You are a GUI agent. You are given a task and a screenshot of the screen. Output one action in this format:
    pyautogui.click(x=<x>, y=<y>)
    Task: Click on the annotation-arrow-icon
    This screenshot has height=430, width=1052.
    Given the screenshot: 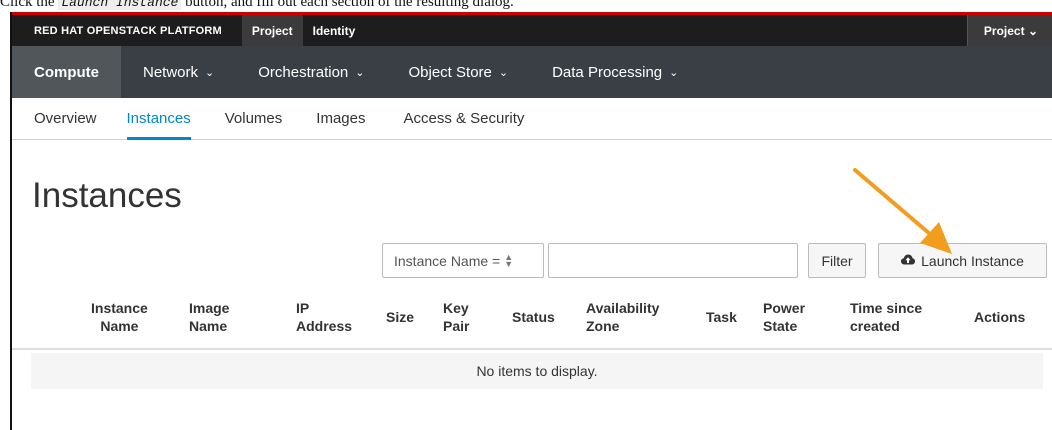 What is the action you would take?
    pyautogui.click(x=902, y=211)
    